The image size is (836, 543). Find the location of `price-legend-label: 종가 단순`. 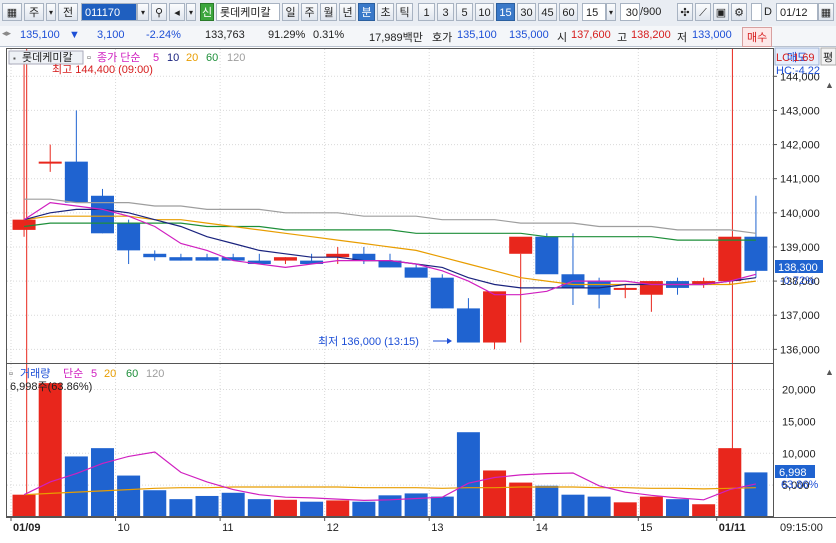

price-legend-label: 종가 단순 is located at coordinates (119, 57).